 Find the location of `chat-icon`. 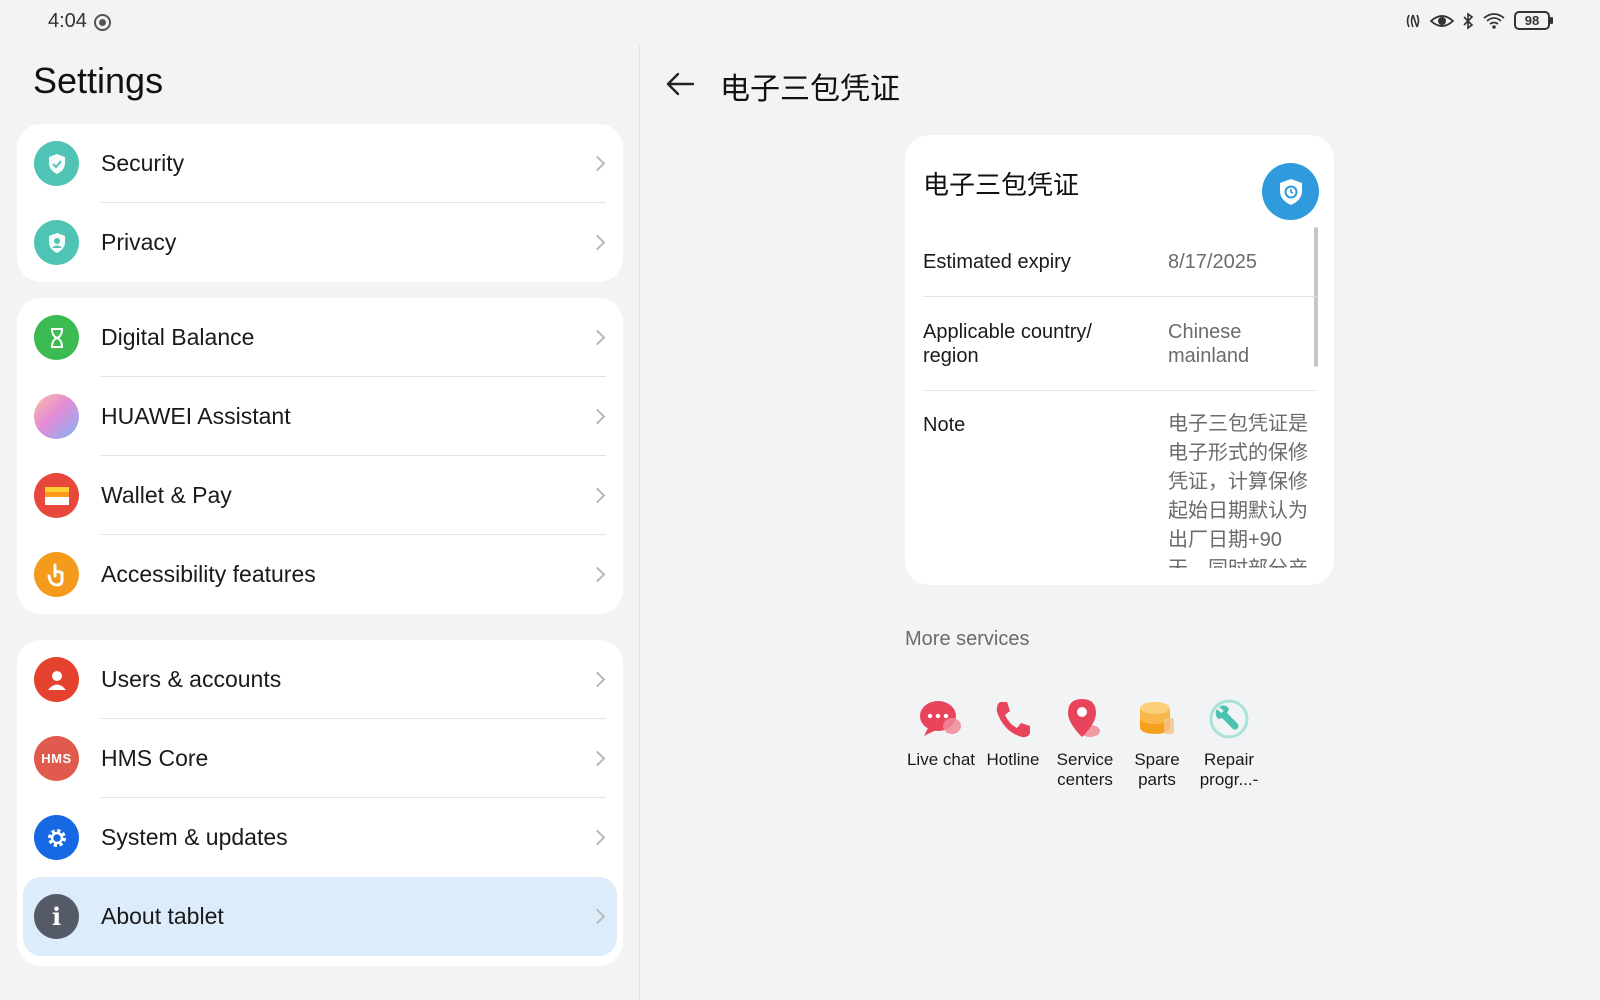

chat-icon is located at coordinates (941, 719).